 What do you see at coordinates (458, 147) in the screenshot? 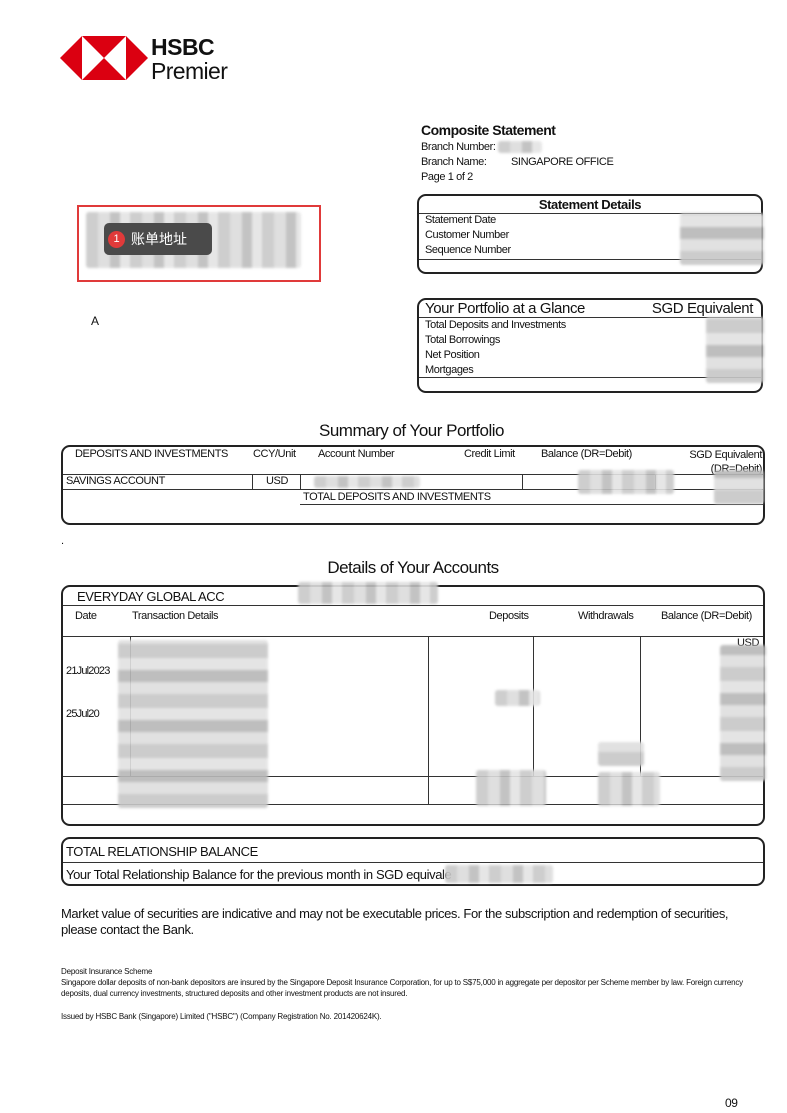
I see `branch-number-label: Branch Number:` at bounding box center [458, 147].